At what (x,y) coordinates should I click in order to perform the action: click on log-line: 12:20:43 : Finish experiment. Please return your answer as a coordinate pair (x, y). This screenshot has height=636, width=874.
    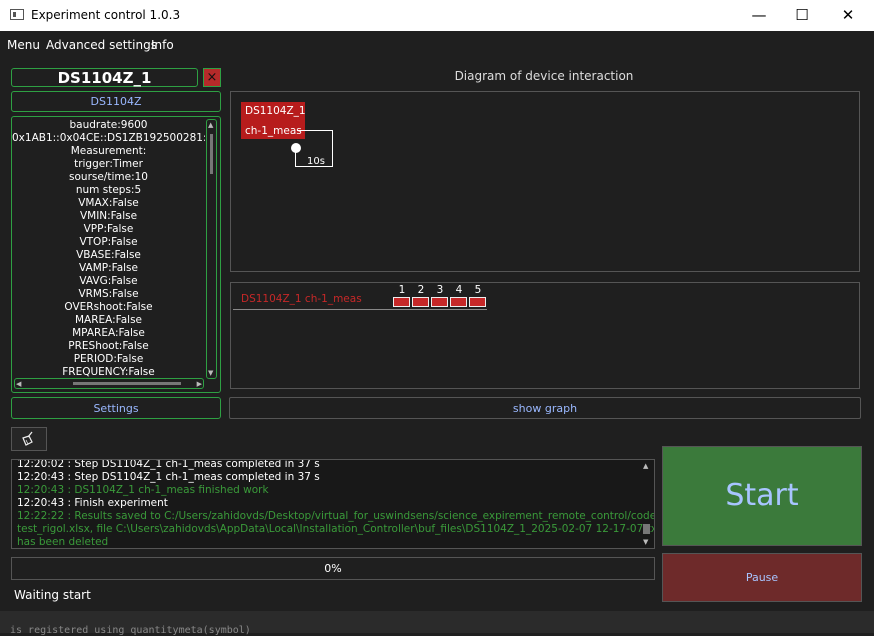
    Looking at the image, I should click on (92, 503).